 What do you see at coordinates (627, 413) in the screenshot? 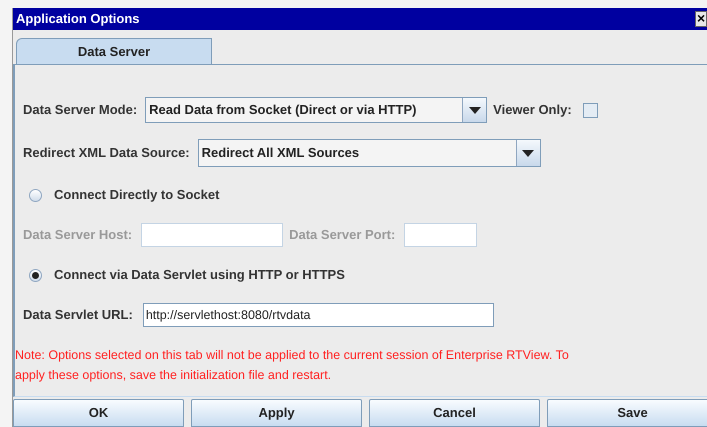
I see `dialog-button: Save` at bounding box center [627, 413].